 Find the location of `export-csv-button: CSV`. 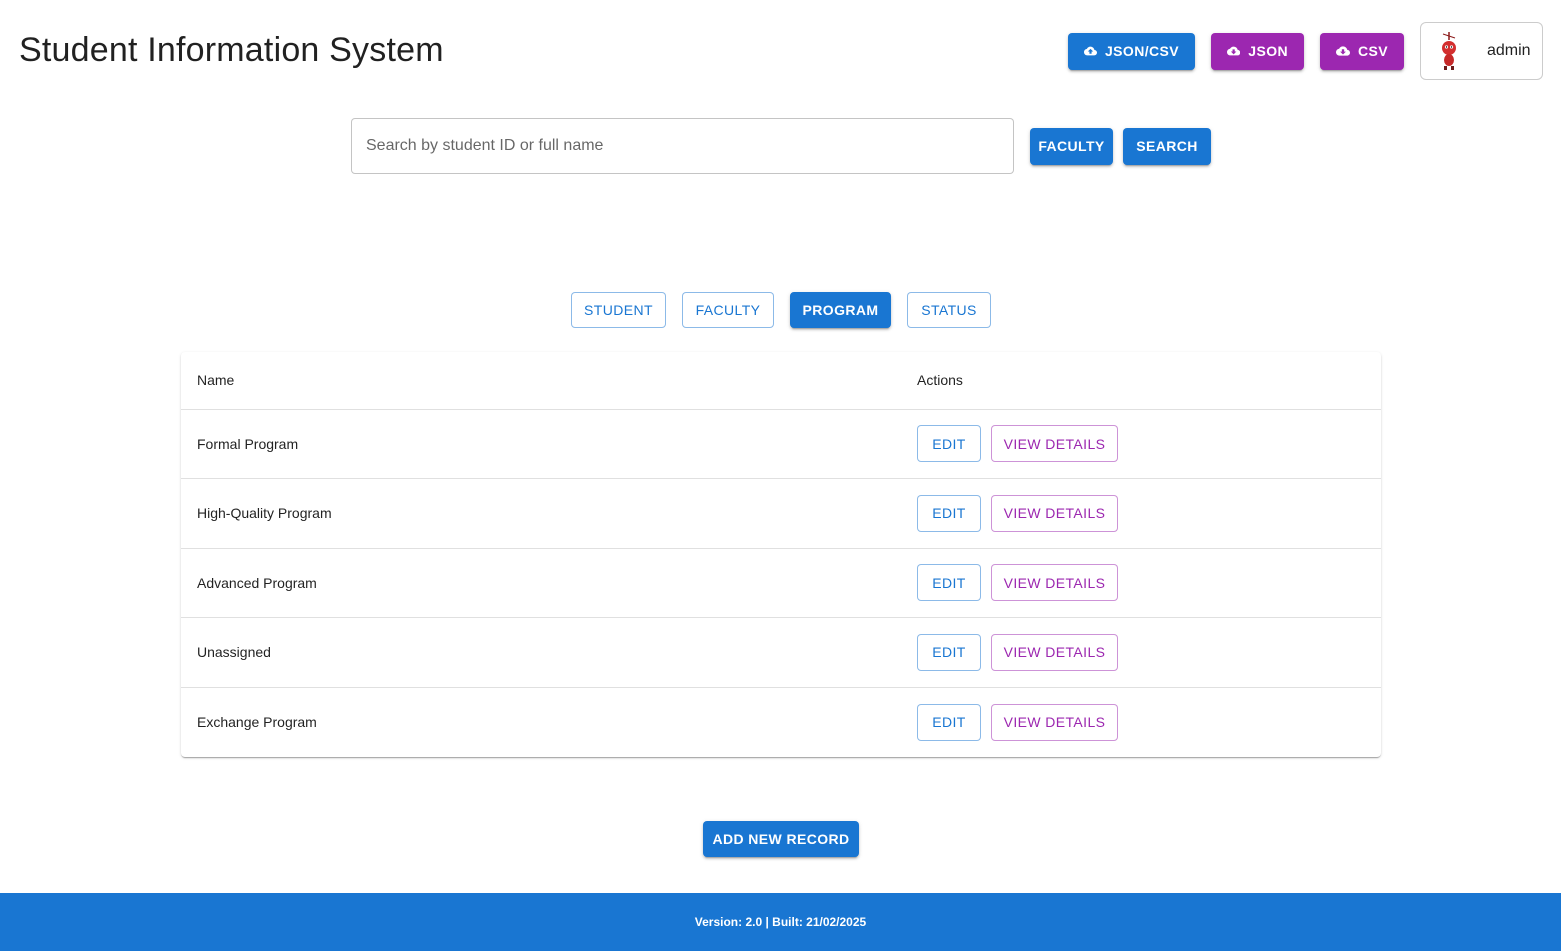

export-csv-button: CSV is located at coordinates (1362, 51).